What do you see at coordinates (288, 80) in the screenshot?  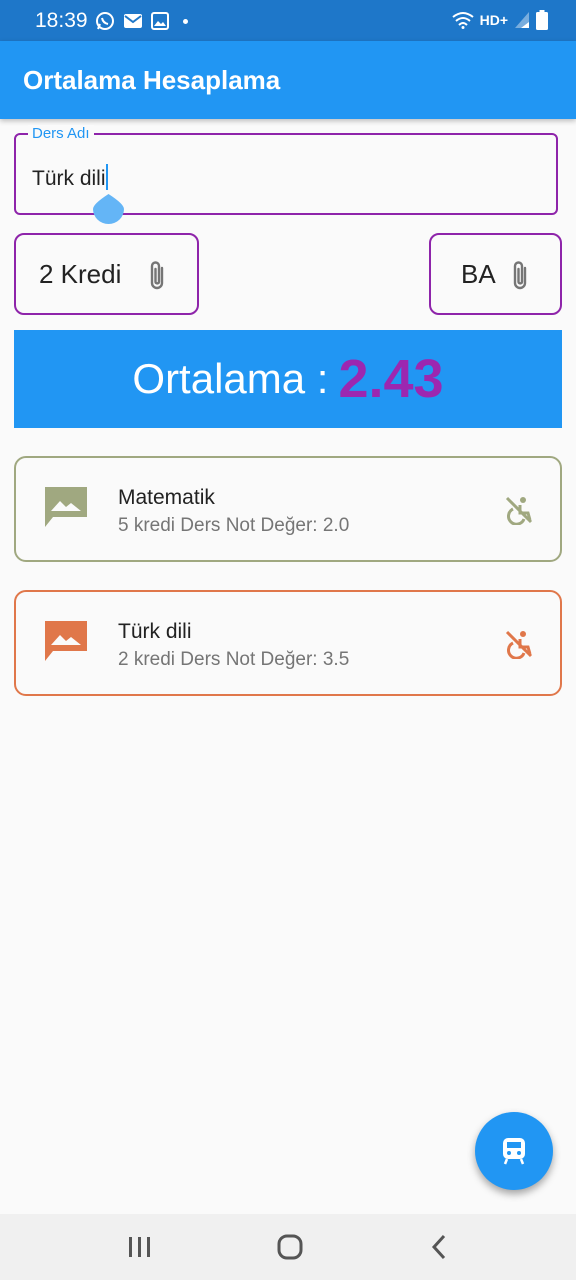 I see `app-bar: Ortalama Hesaplama` at bounding box center [288, 80].